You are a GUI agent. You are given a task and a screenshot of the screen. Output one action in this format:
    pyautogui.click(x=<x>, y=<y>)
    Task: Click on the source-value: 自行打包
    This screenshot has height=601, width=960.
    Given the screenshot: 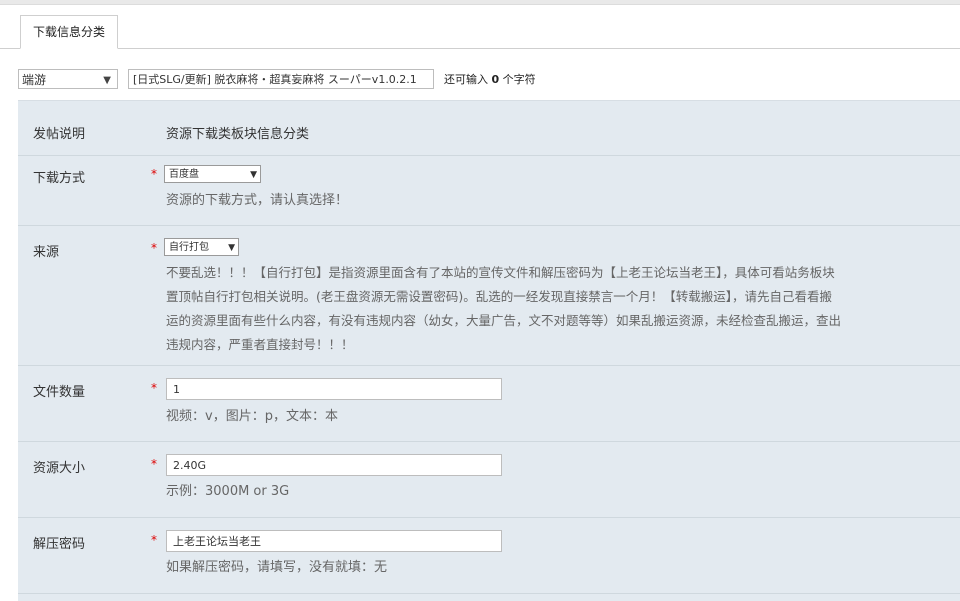 What is the action you would take?
    pyautogui.click(x=189, y=247)
    